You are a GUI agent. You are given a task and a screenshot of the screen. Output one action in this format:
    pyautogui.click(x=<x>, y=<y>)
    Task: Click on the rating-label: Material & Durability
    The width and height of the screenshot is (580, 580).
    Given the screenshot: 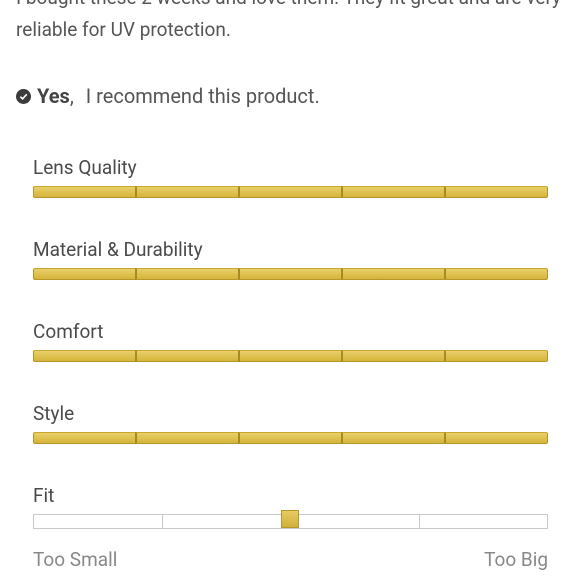 What is the action you would take?
    pyautogui.click(x=118, y=249)
    